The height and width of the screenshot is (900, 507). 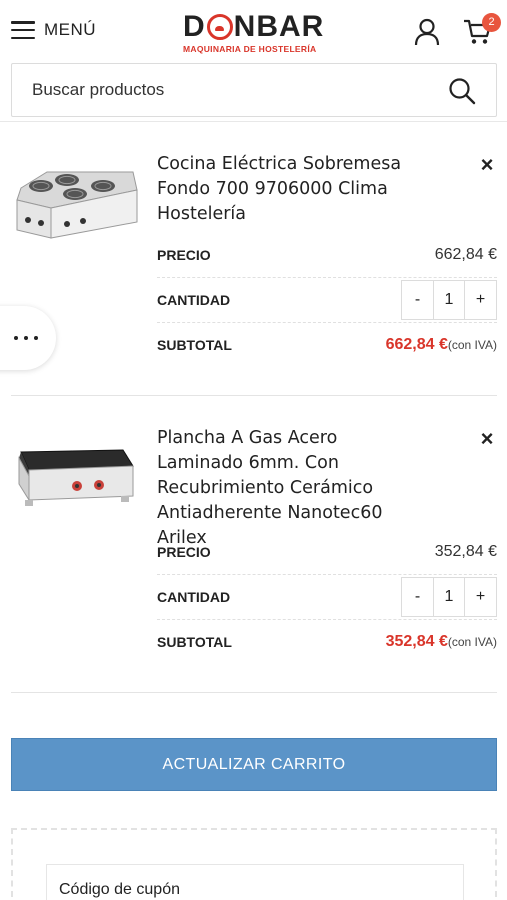 I want to click on subtotal-row: SUBTOTAL 352,84 €(con IVA), so click(x=327, y=642).